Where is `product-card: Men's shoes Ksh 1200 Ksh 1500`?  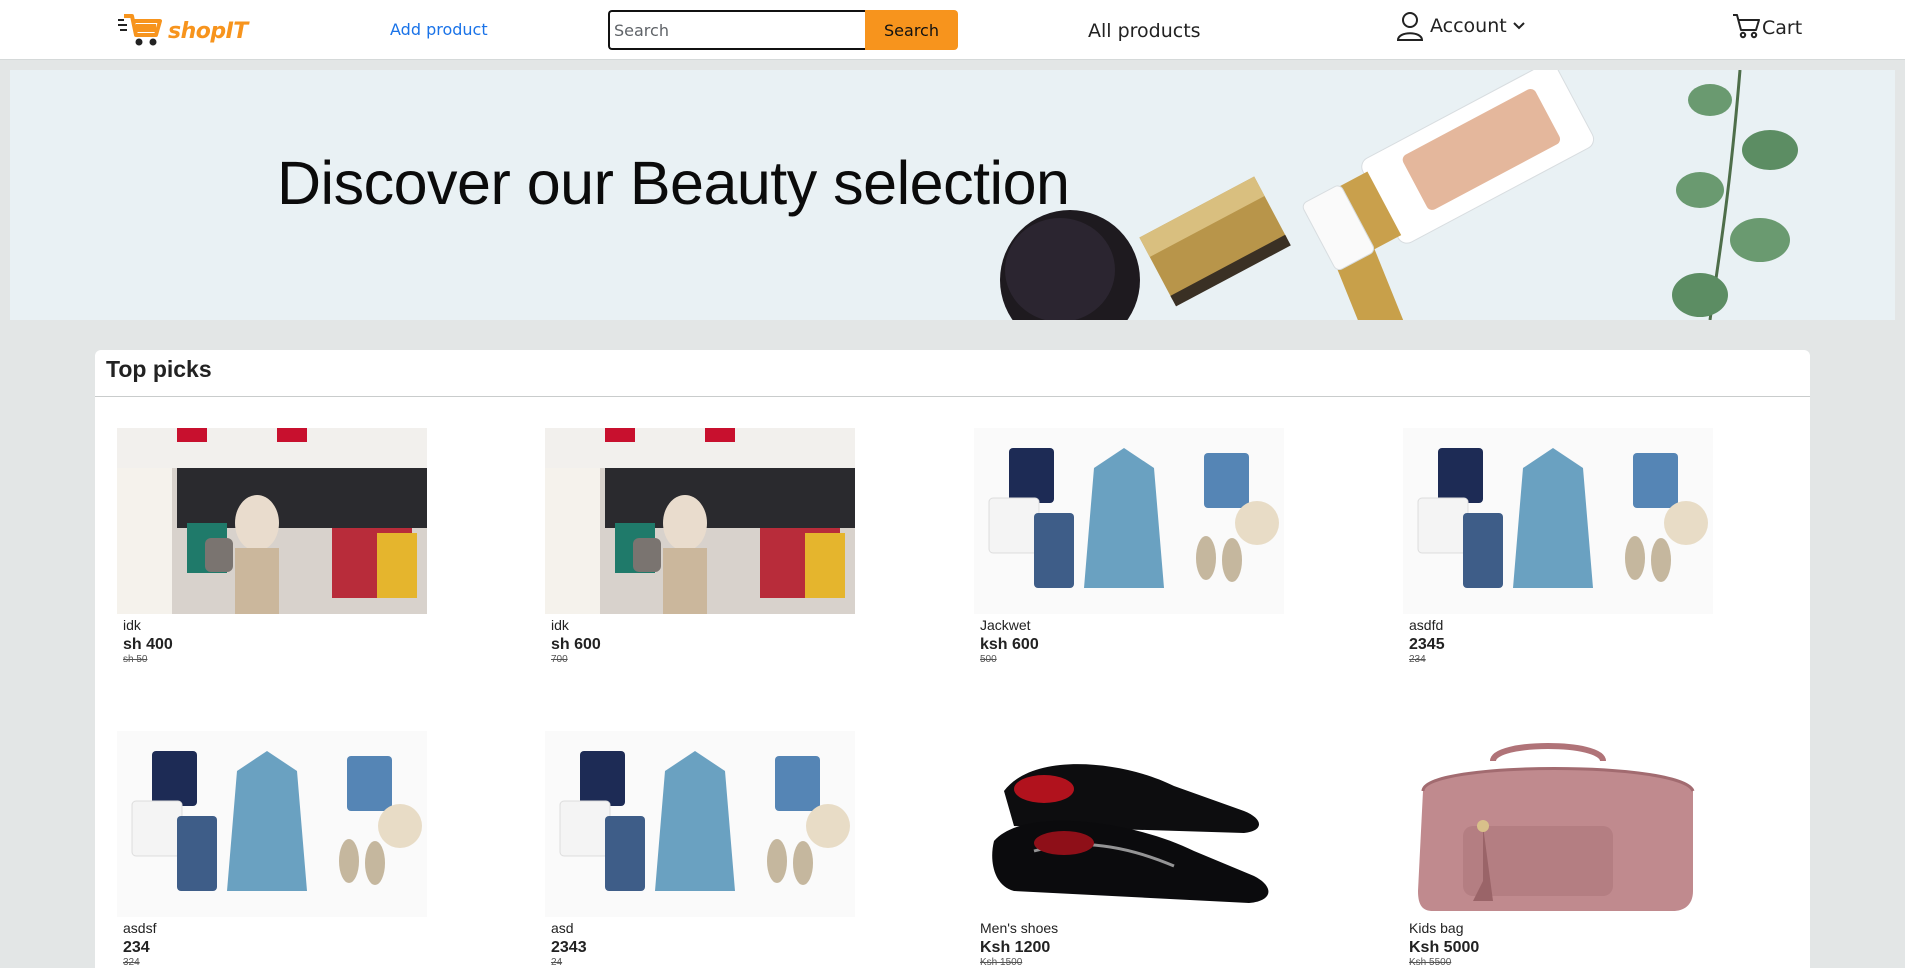
product-card: Men's shoes Ksh 1200 Ksh 1500 is located at coordinates (1129, 849).